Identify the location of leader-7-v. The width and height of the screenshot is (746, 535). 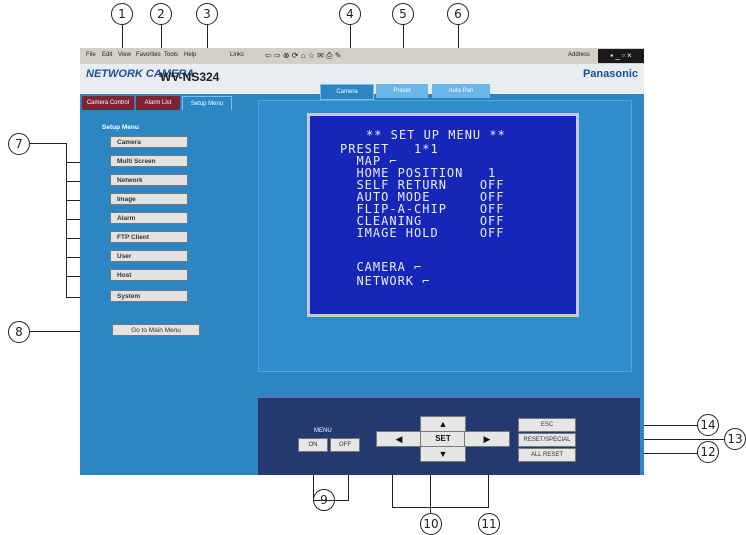
(66, 220).